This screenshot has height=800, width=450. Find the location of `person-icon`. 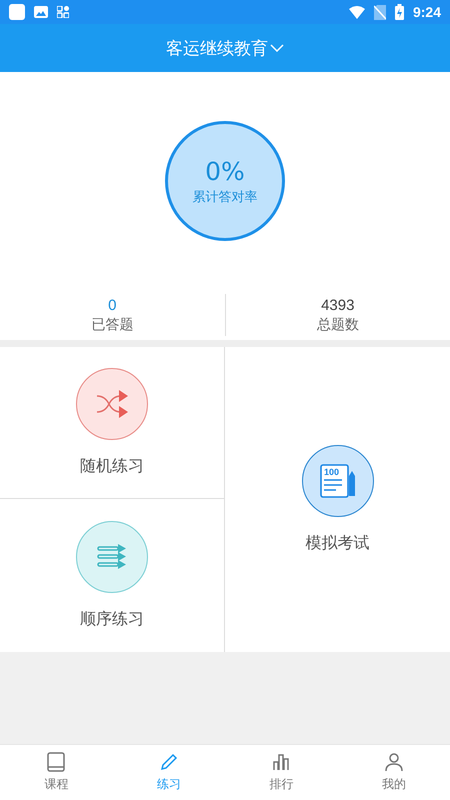

person-icon is located at coordinates (394, 762).